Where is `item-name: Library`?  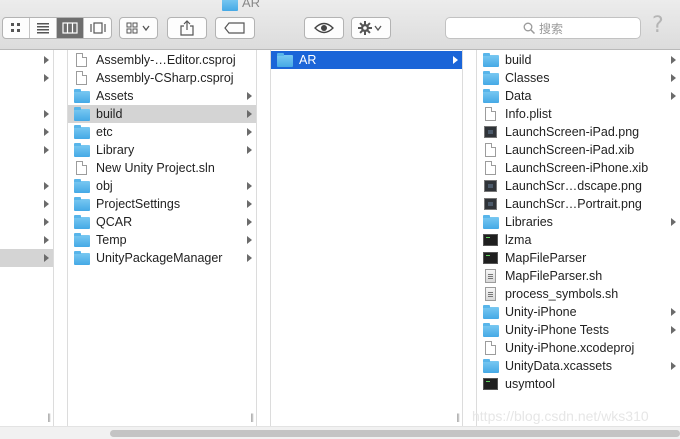
item-name: Library is located at coordinates (115, 150).